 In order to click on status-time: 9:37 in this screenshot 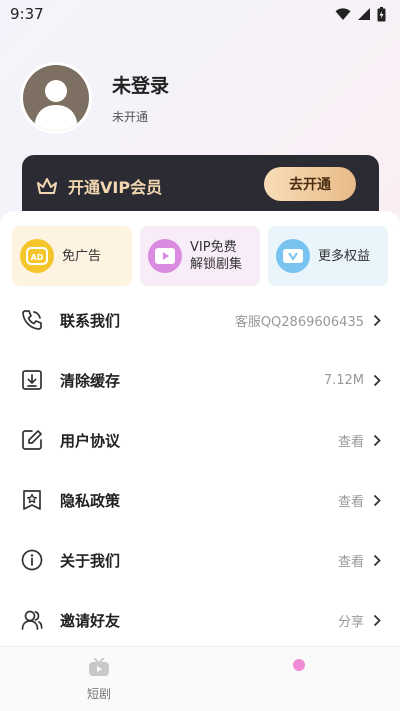, I will do `click(27, 14)`.